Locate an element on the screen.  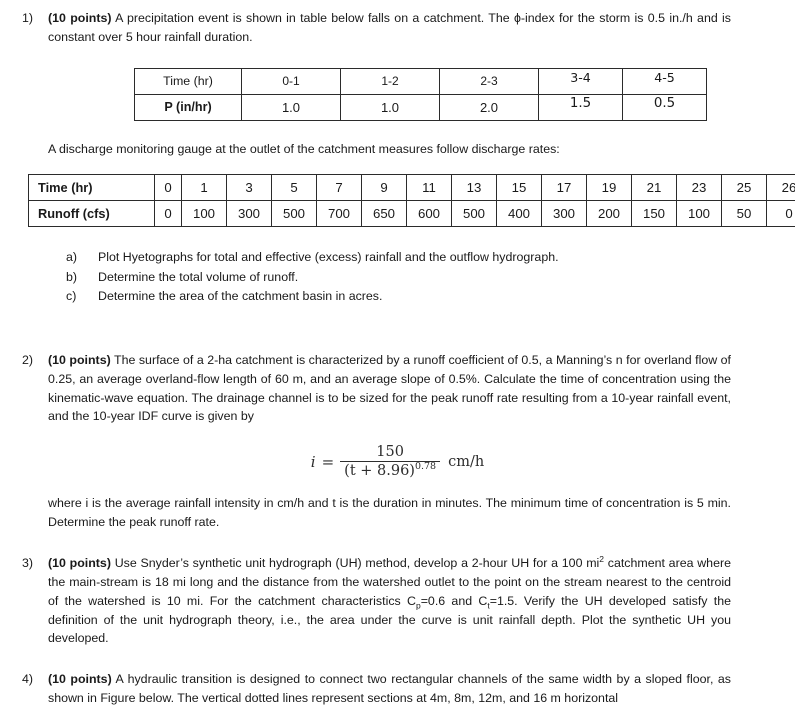
runoff-time-cell-2: 3 is located at coordinates (249, 188).